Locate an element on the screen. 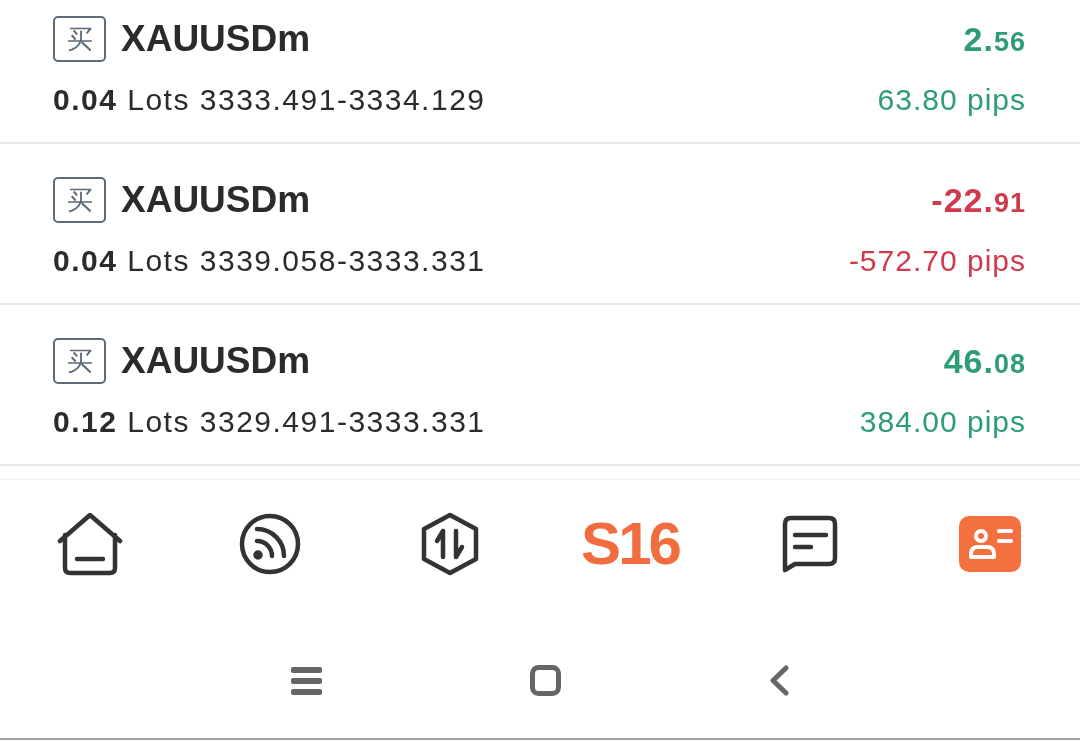  rss-icon is located at coordinates (270, 544).